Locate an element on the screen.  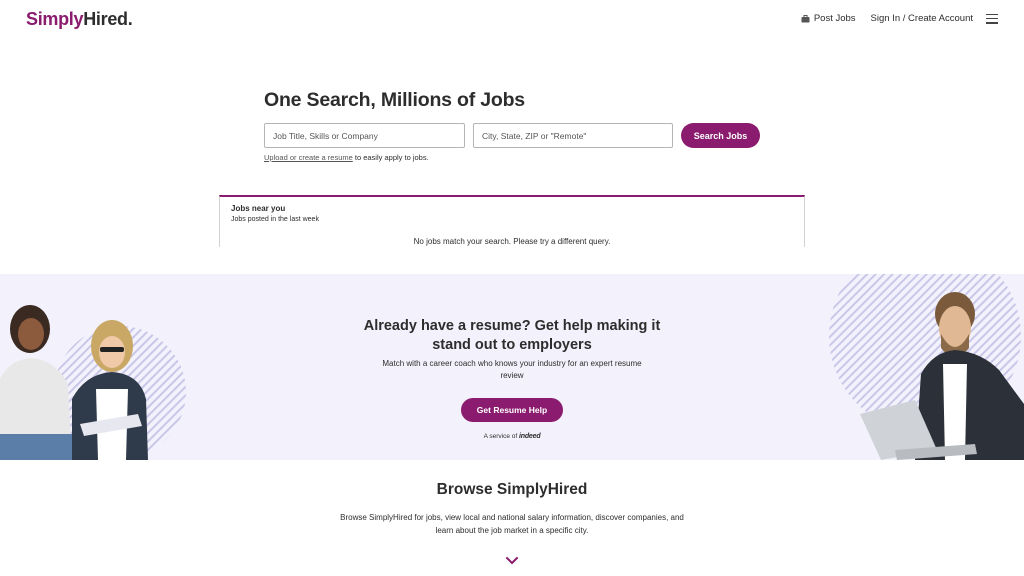
jobs-near-you-subtitle: Jobs posted in the last week is located at coordinates (275, 219).